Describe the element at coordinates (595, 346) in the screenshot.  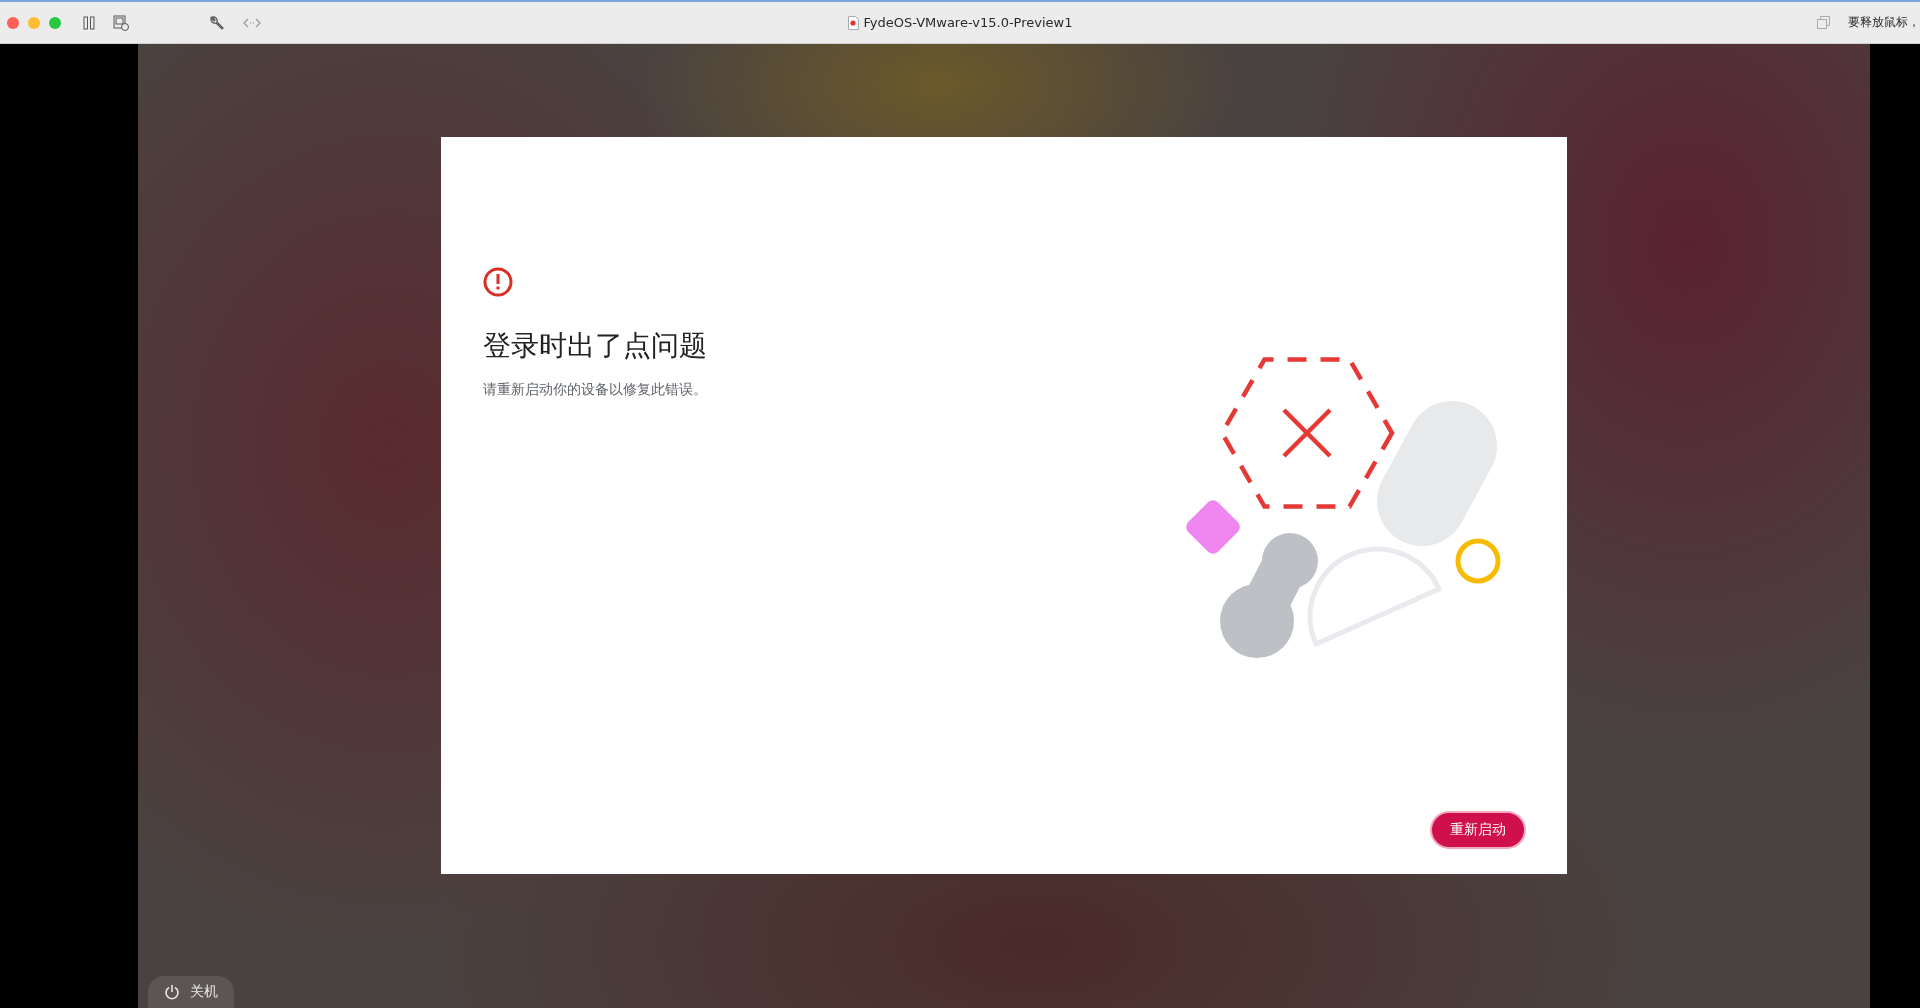
I see `error-title: 登录时出了点问题` at that location.